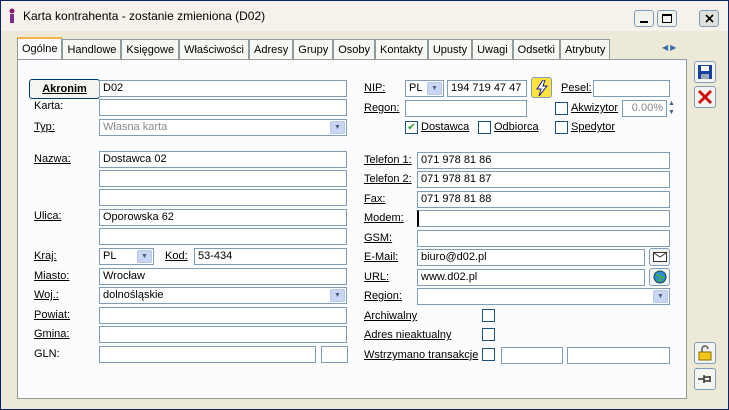 This screenshot has width=729, height=410. I want to click on tab-uwagi: Uwagi, so click(492, 49).